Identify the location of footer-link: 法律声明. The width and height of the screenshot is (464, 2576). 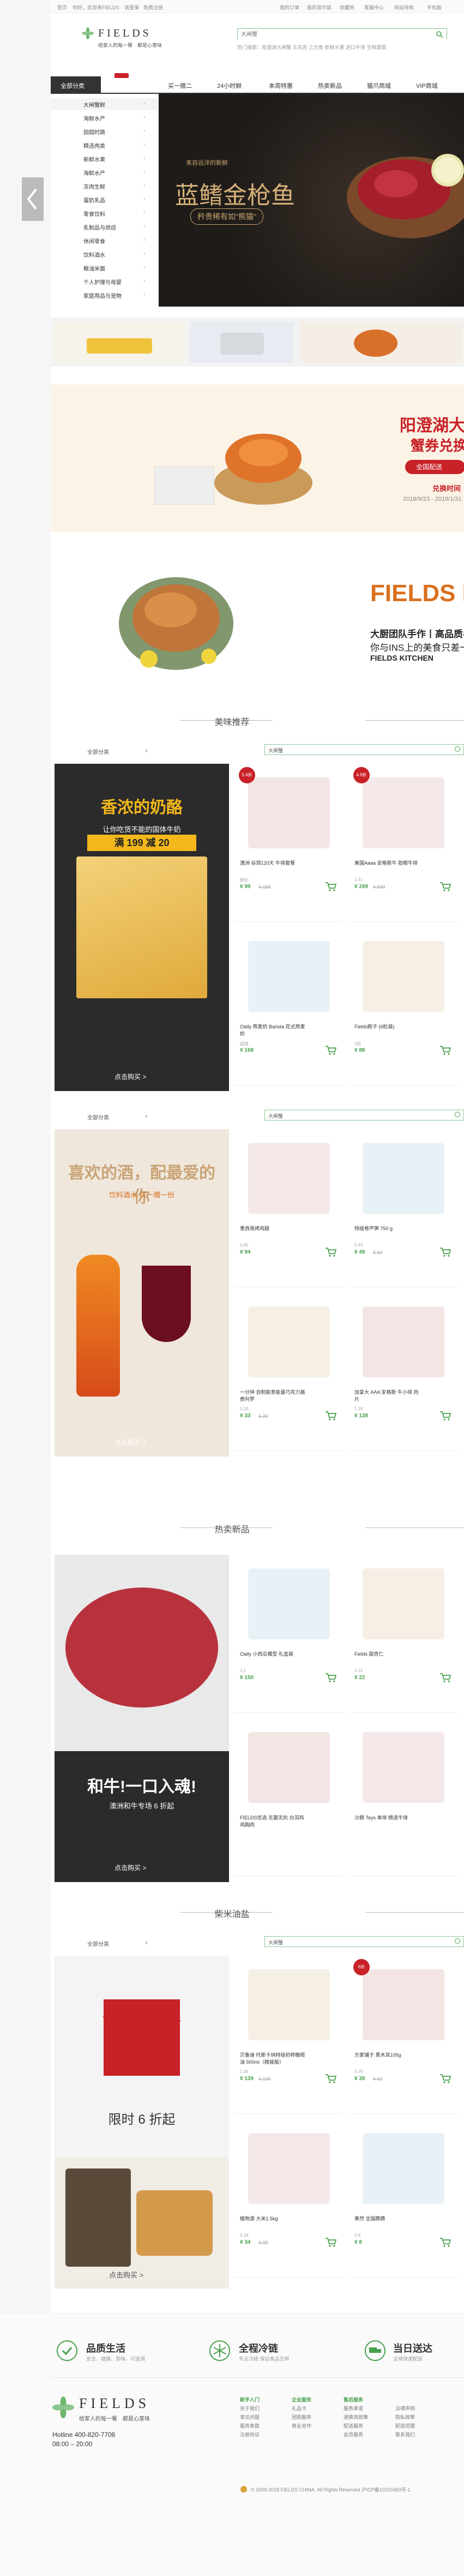
(405, 2409).